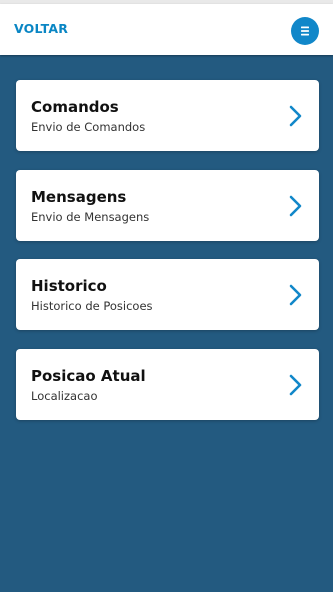 The image size is (333, 592). Describe the element at coordinates (167, 294) in the screenshot. I see `menu-card-historico: Historico Historico de Posicoes` at that location.